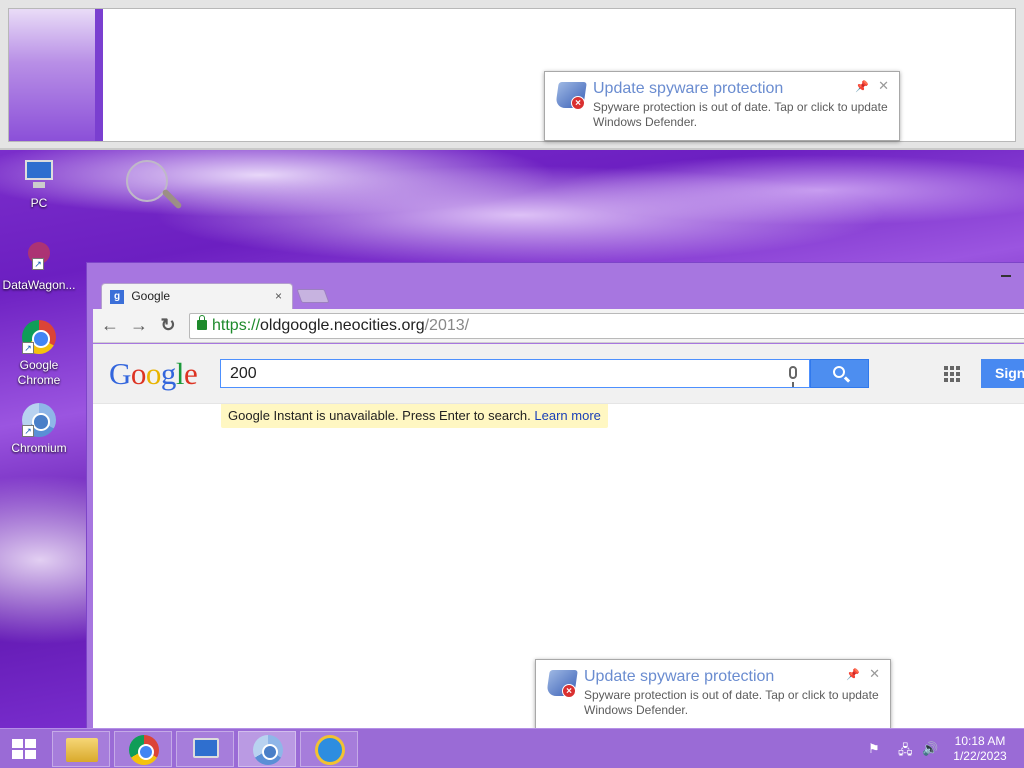  I want to click on search-button, so click(839, 373).